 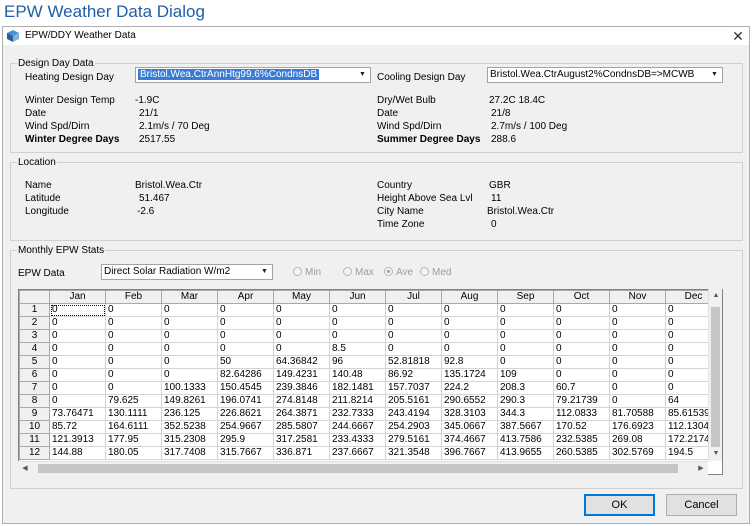 I want to click on column-header: Jul, so click(x=413, y=297).